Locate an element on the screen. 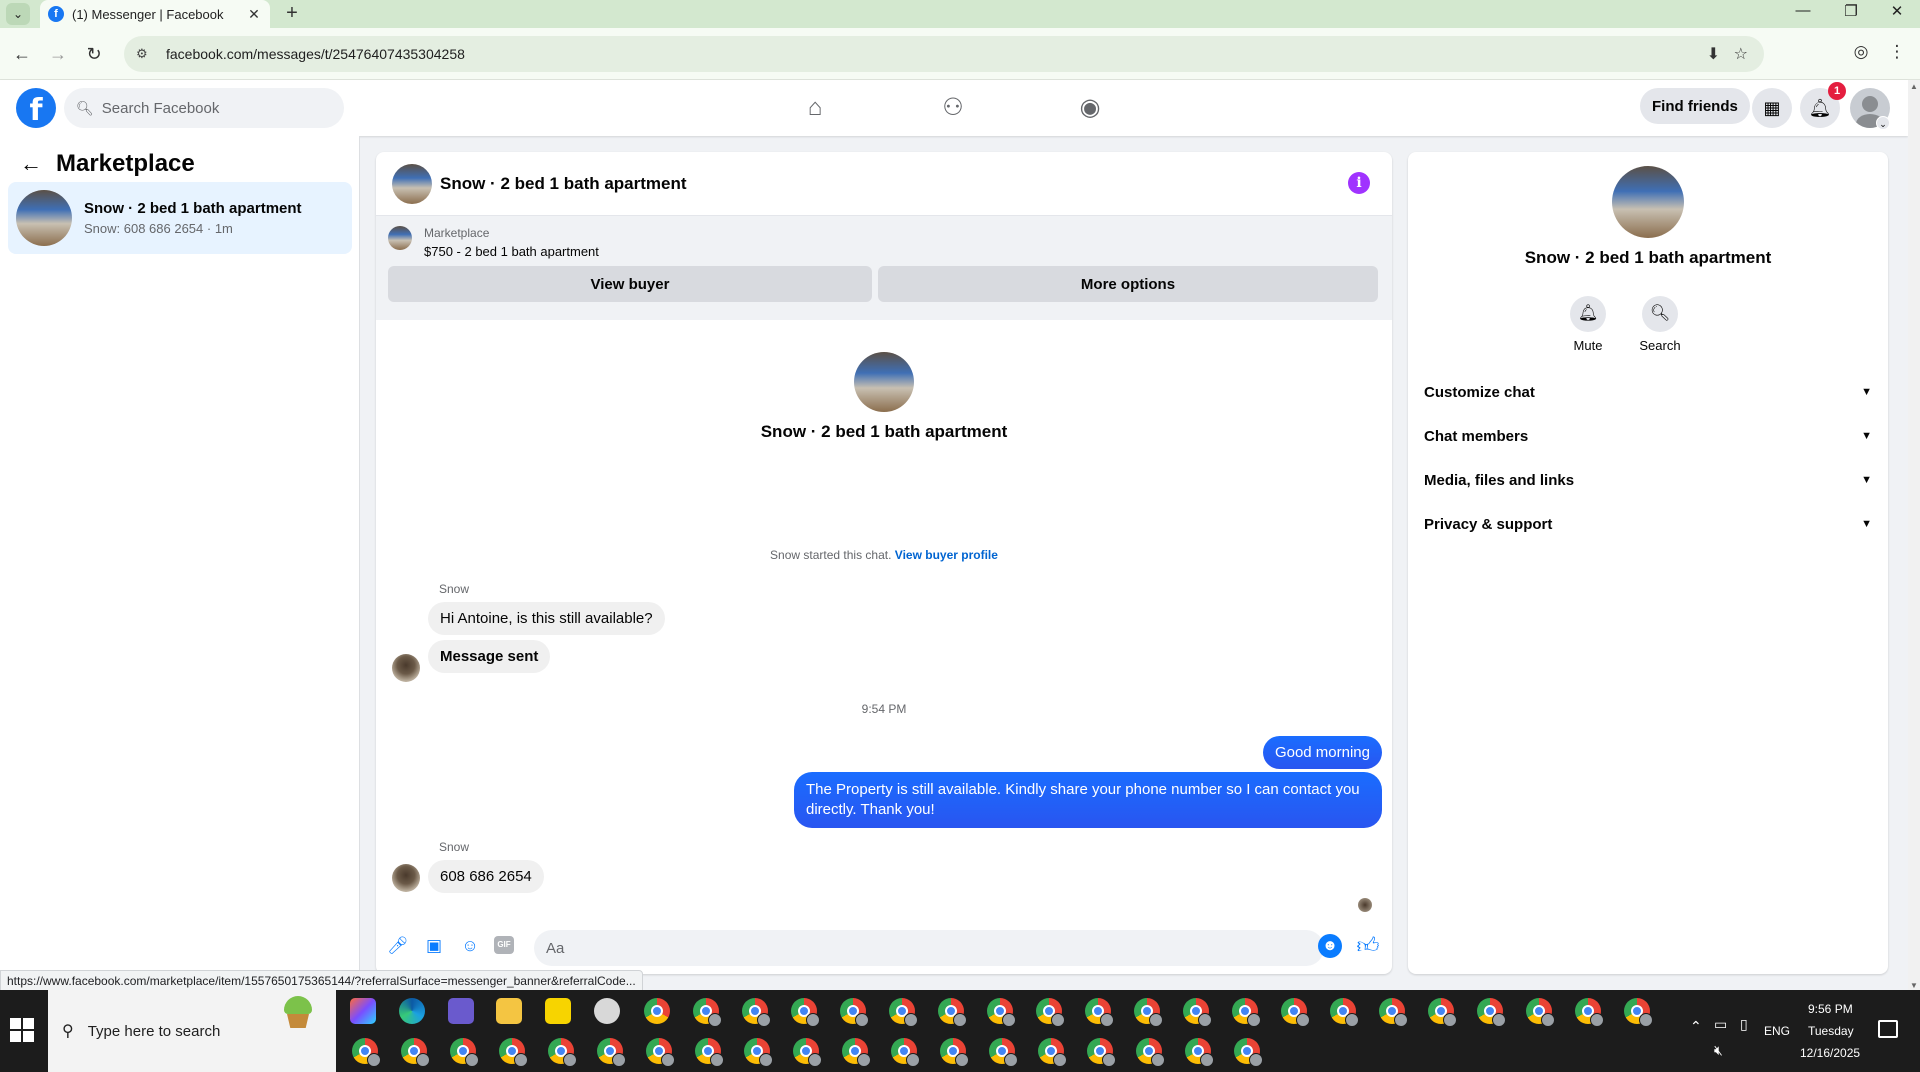 Image resolution: width=1920 pixels, height=1072 pixels. new-tab-plus-icon: + is located at coordinates (292, 13).